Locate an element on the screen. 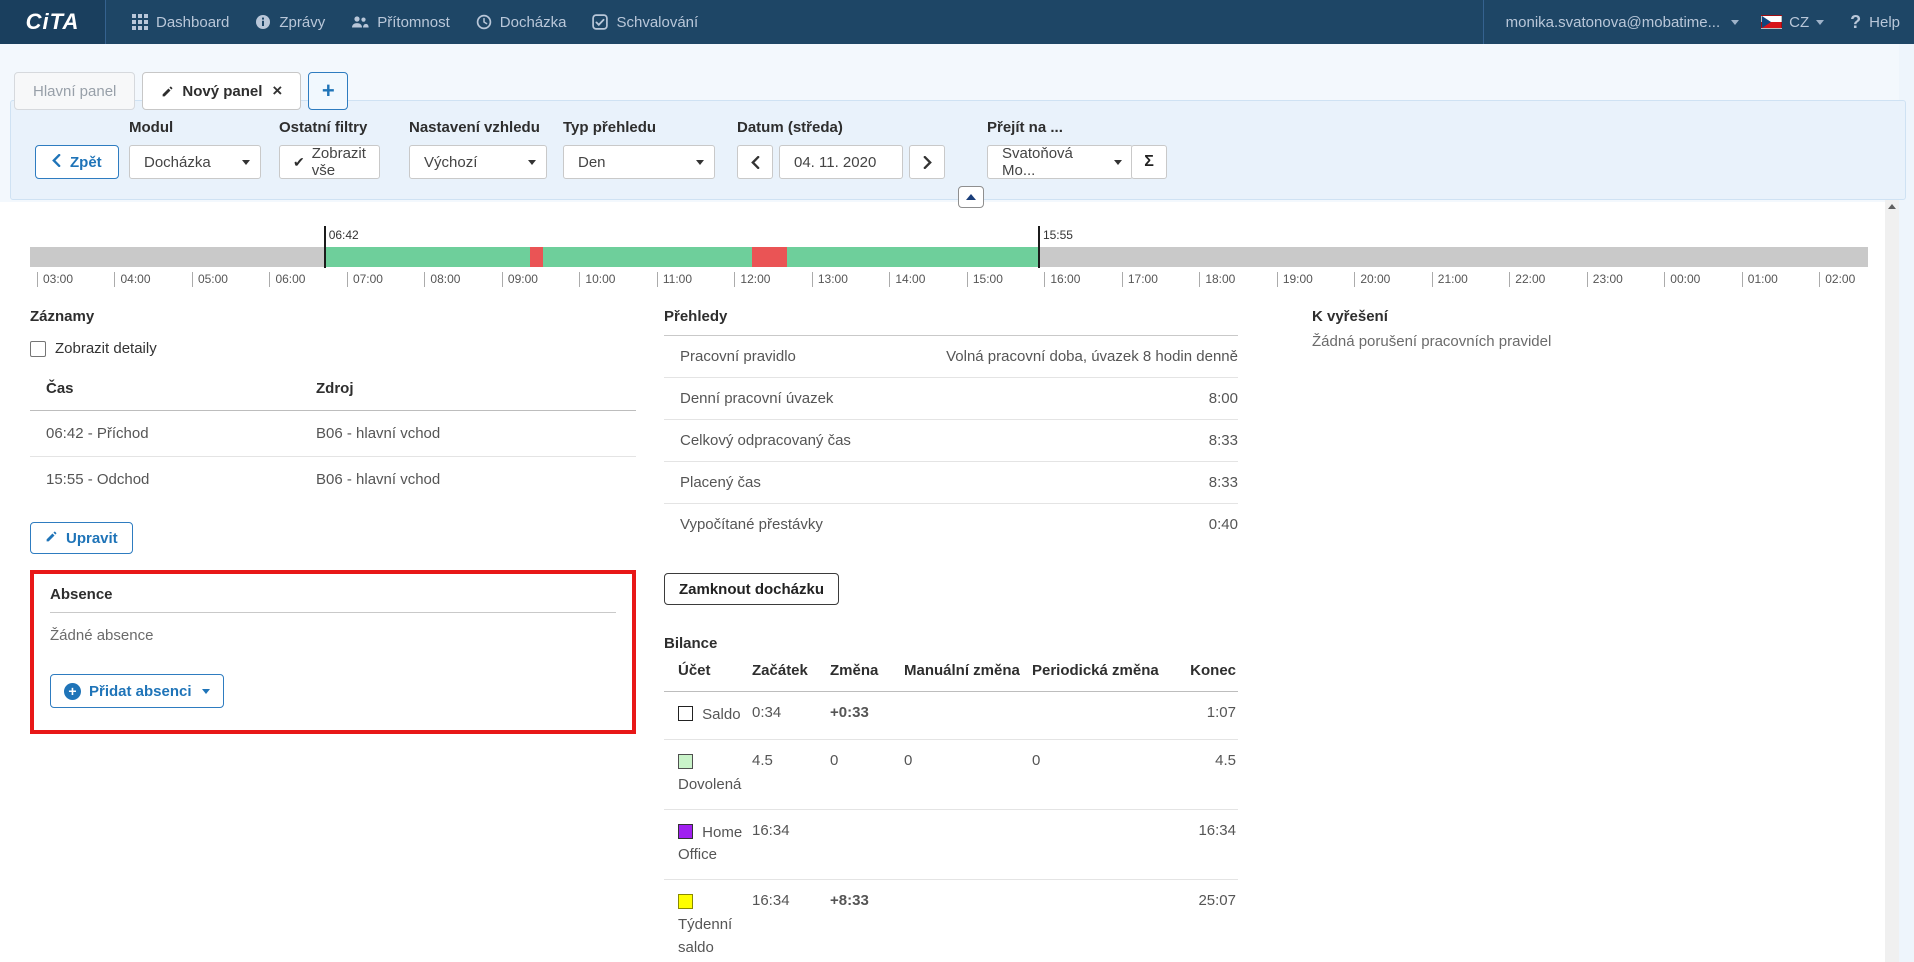 The height and width of the screenshot is (962, 1914). typ-value: Den is located at coordinates (592, 162).